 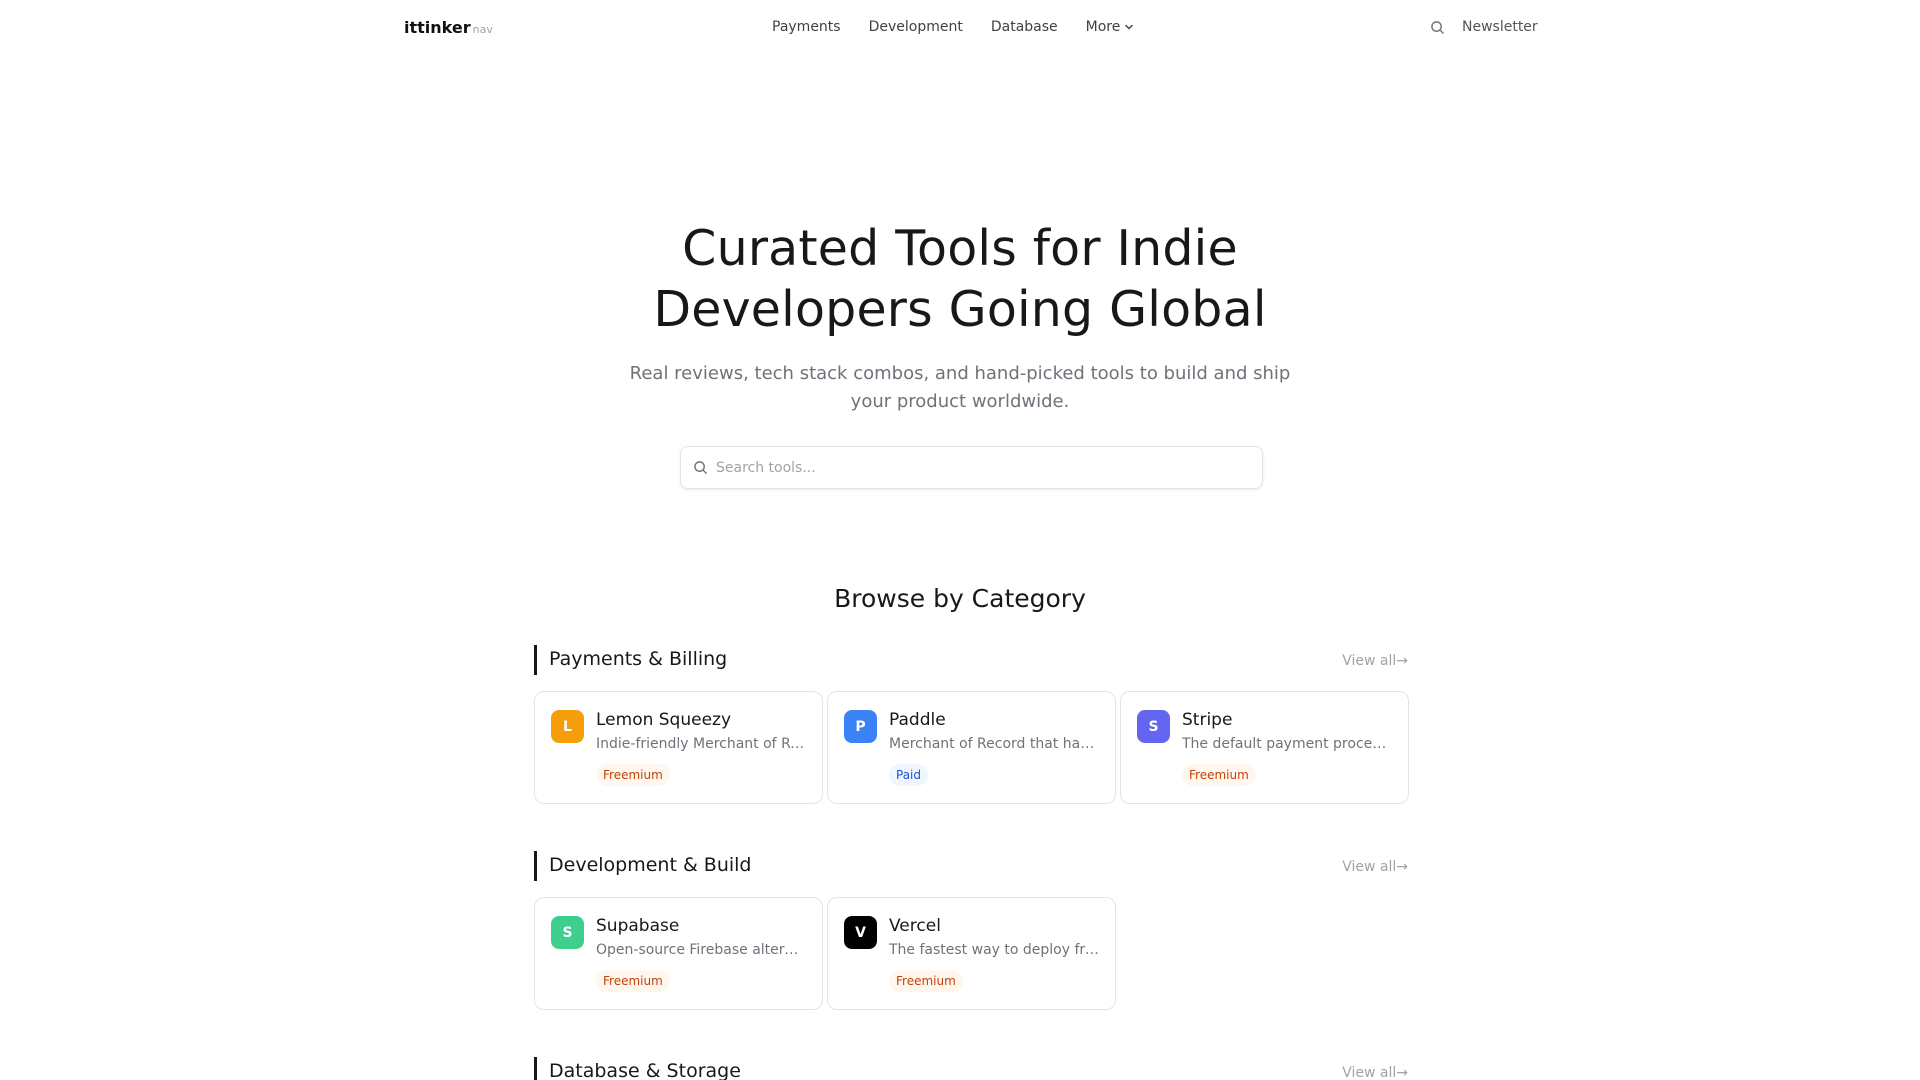 What do you see at coordinates (701, 744) in the screenshot?
I see `tool-description: Indie-friendly Merchant of Record` at bounding box center [701, 744].